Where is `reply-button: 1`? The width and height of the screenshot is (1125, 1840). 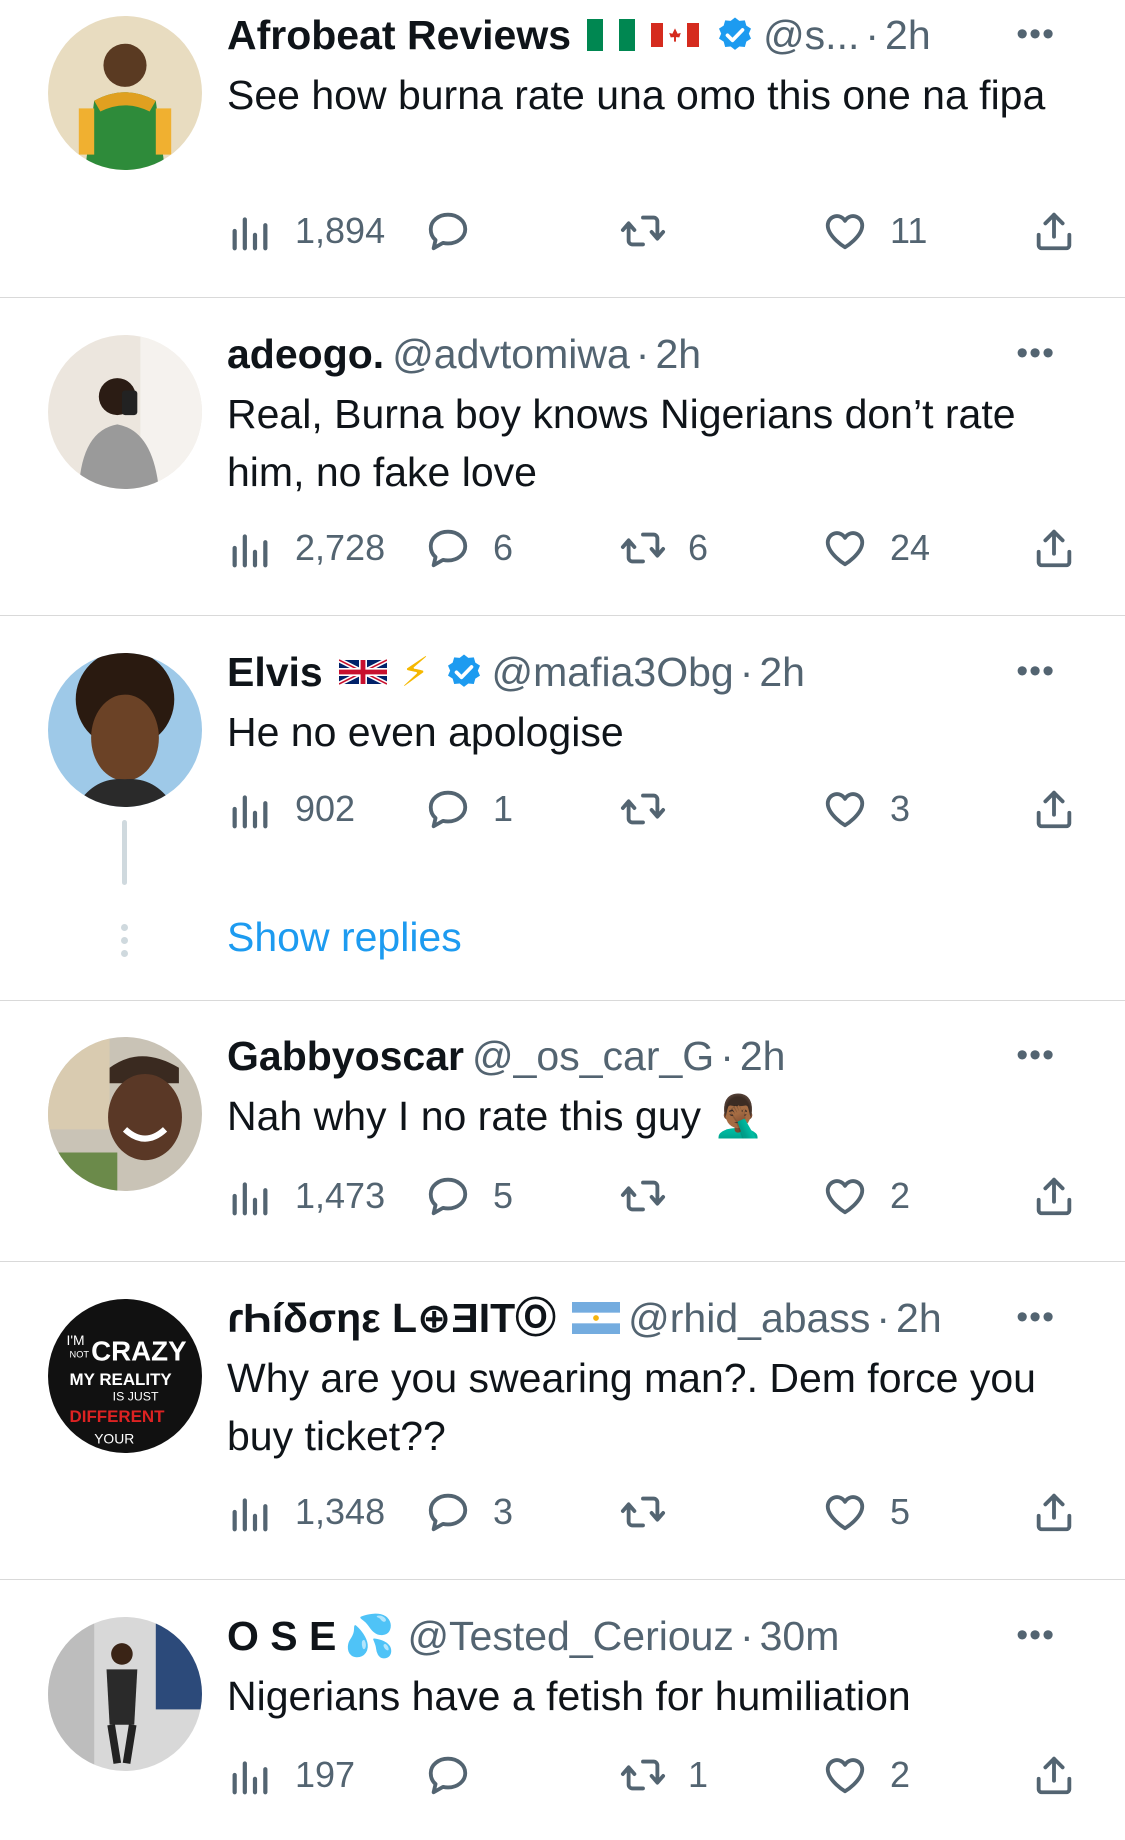 reply-button: 1 is located at coordinates (469, 809).